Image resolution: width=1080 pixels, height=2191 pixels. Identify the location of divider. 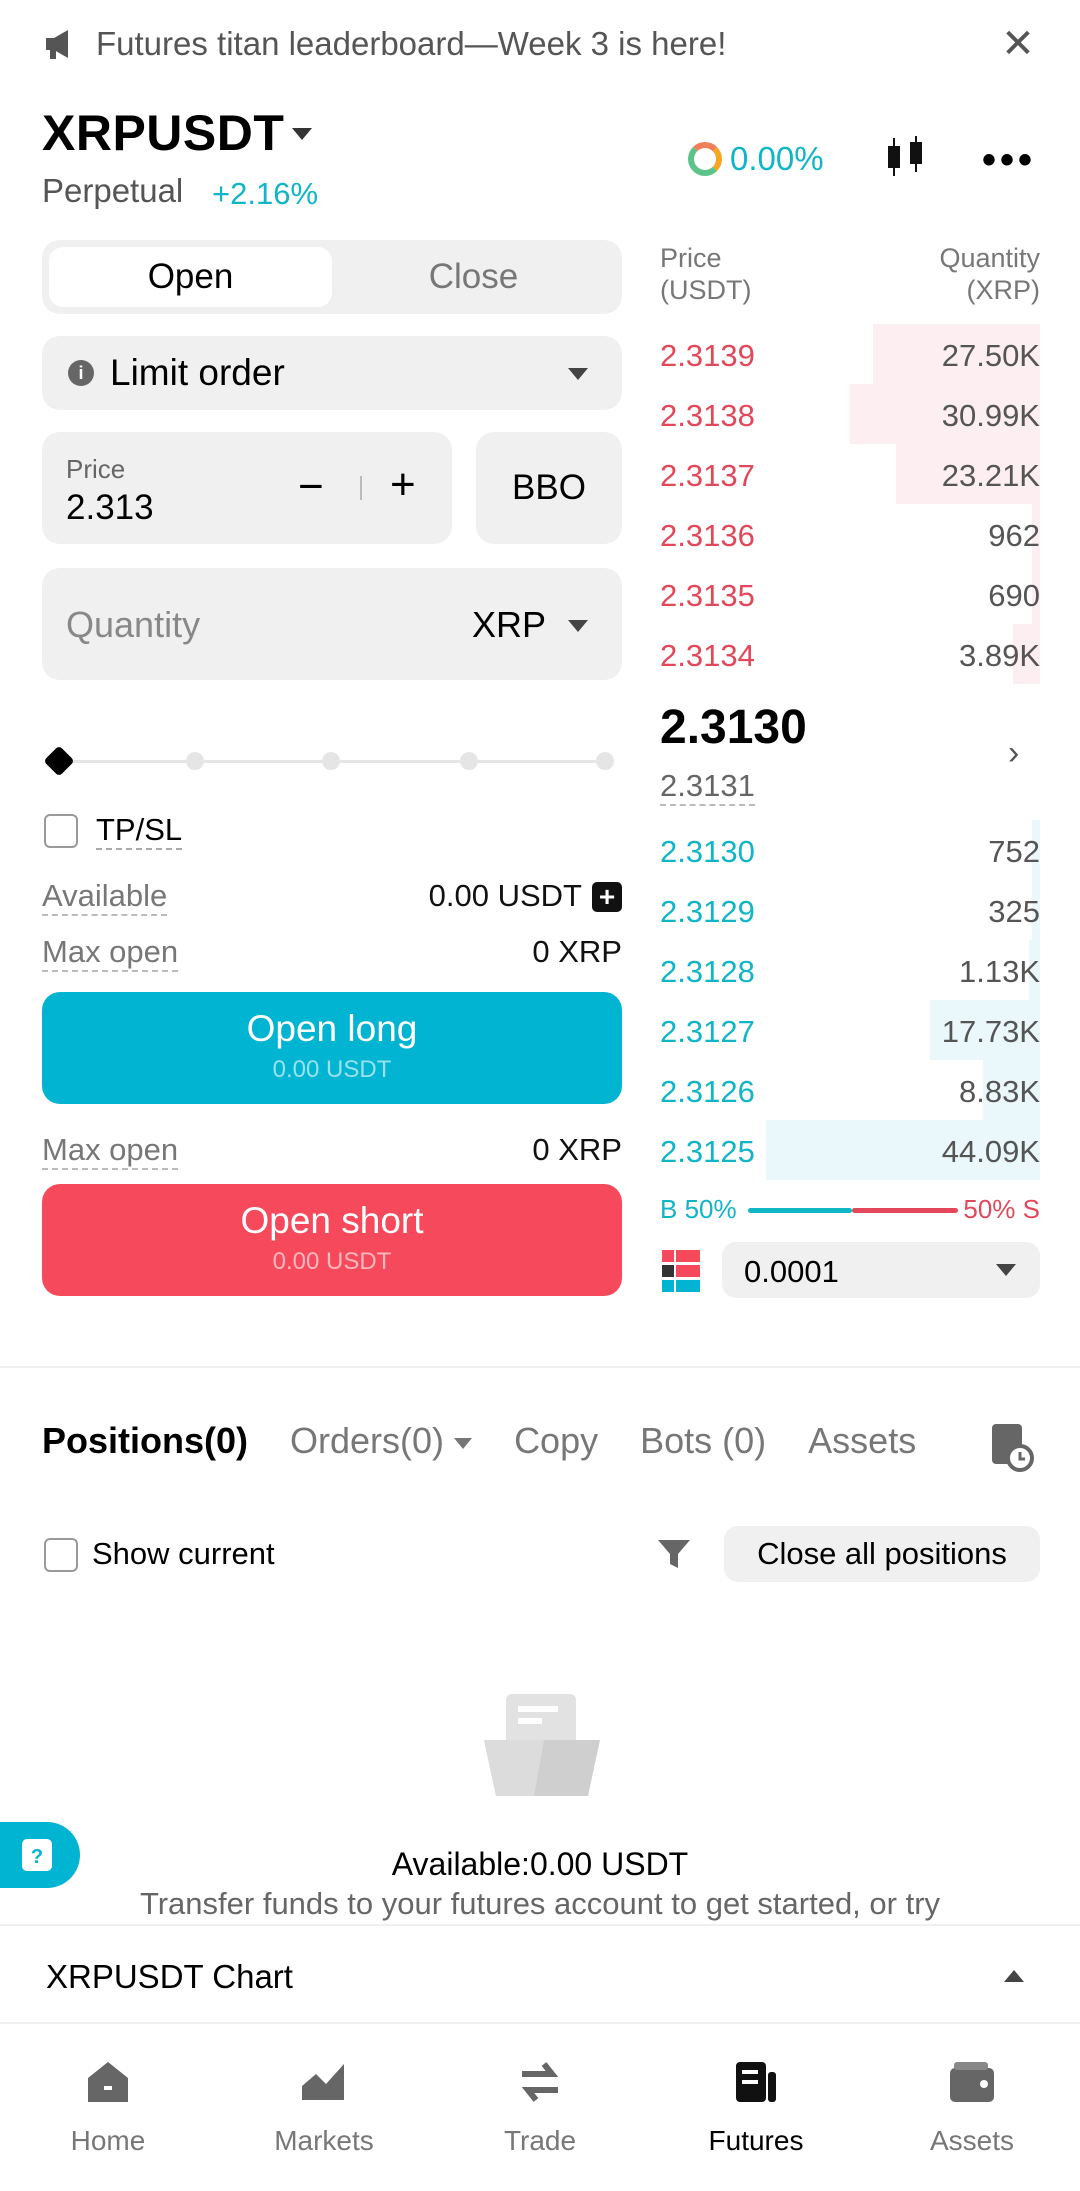
(361, 488).